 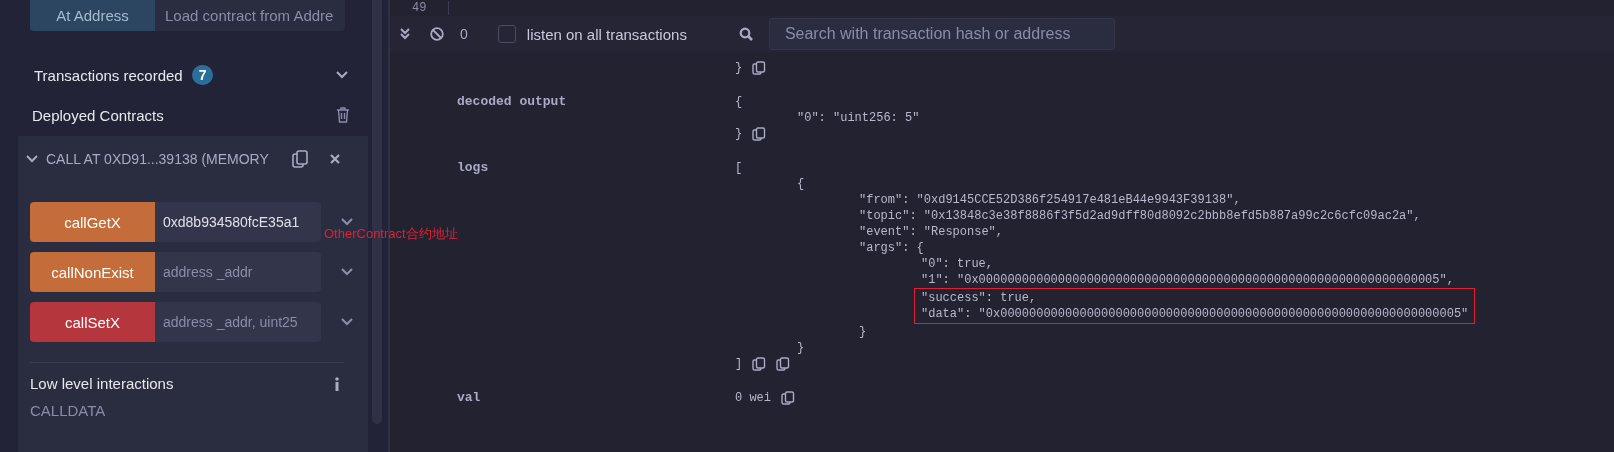 I want to click on argument-input: 0xd8b934580fcE35a1, so click(x=238, y=222).